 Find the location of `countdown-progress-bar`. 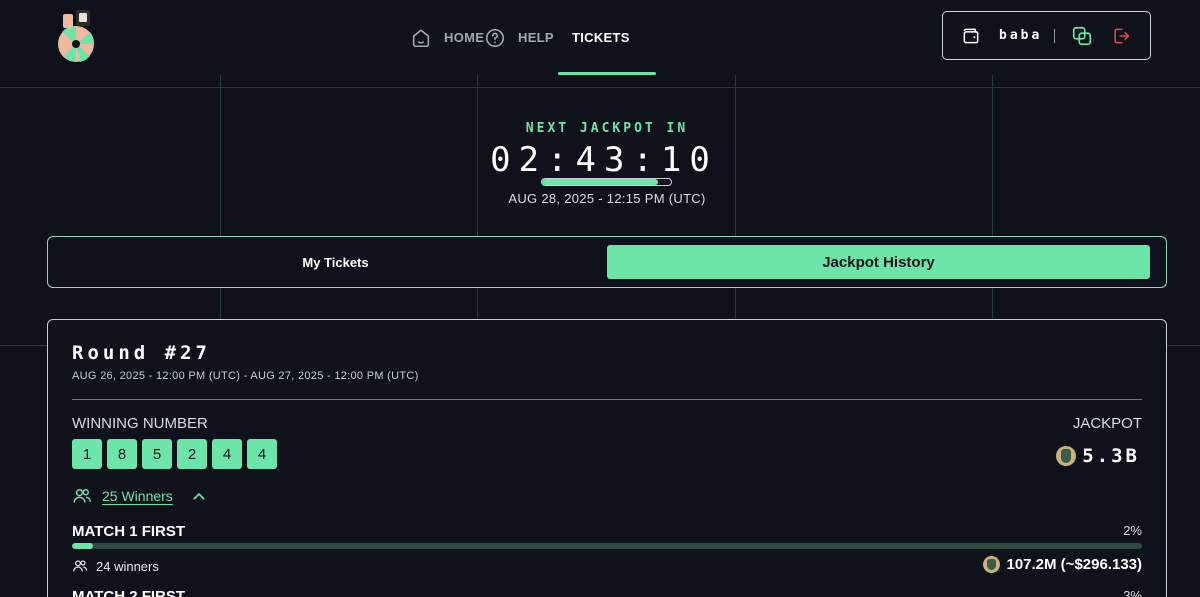

countdown-progress-bar is located at coordinates (606, 182).